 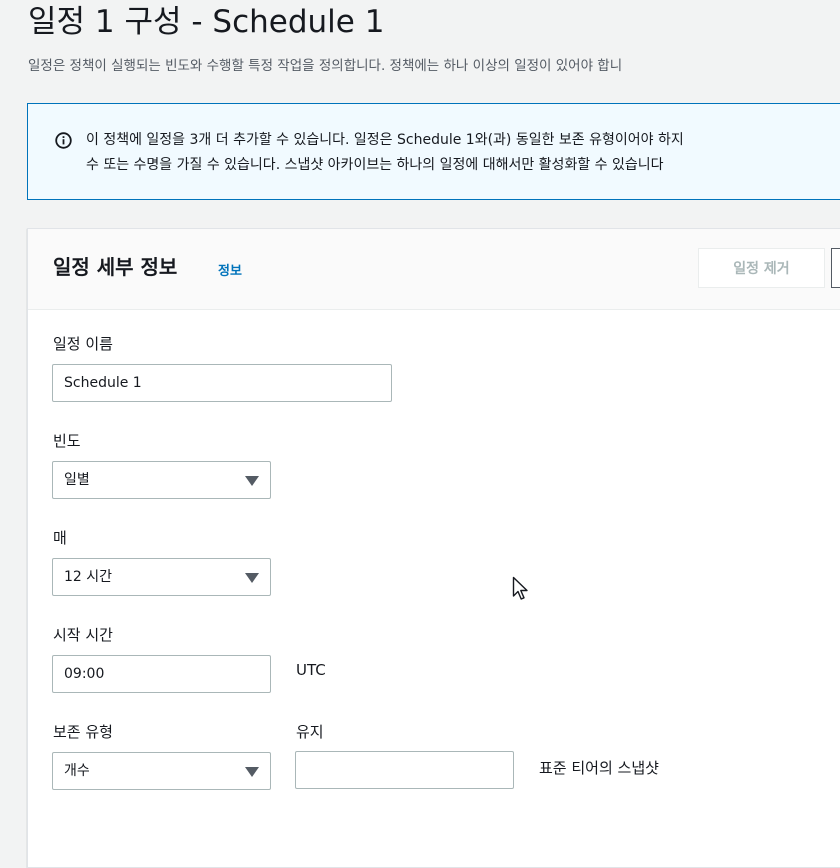 I want to click on start-time-label: 시작 시간, so click(x=83, y=635).